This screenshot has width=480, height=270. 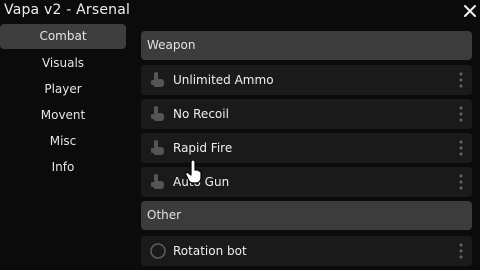 What do you see at coordinates (203, 148) in the screenshot?
I see `option-label: Rapid Fire` at bounding box center [203, 148].